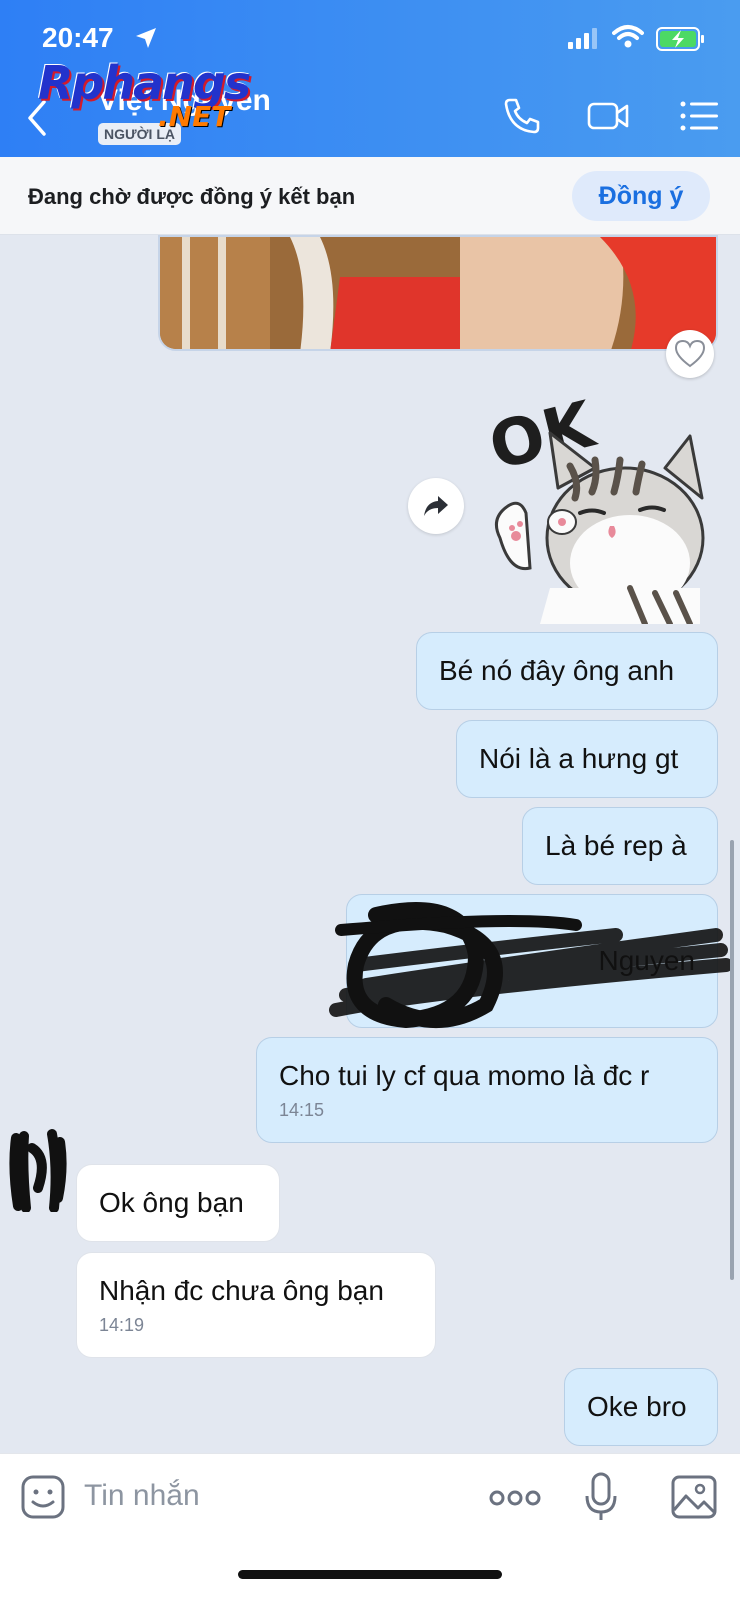 Image resolution: width=740 pixels, height=1600 pixels. I want to click on message-bubble-incoming: Ok ông bạn, so click(178, 1203).